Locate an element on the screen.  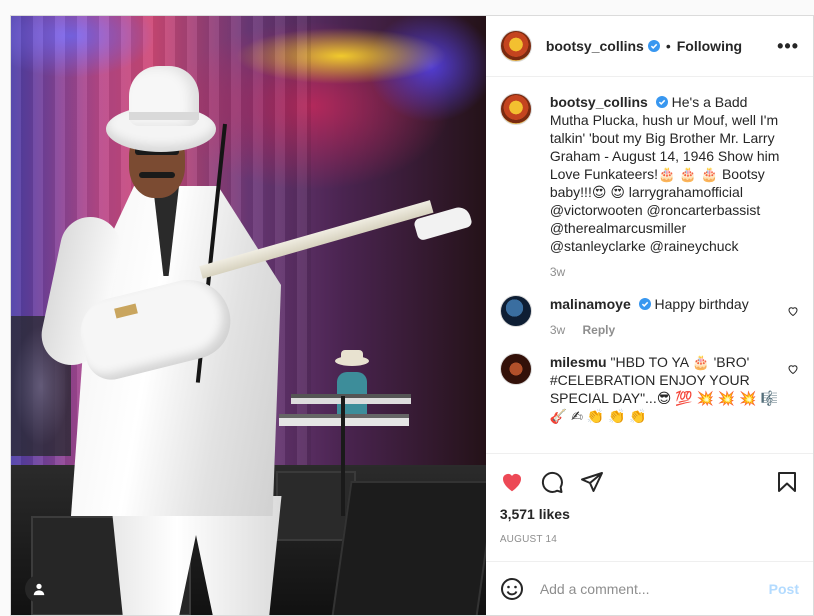
smiley-icon is located at coordinates (512, 589).